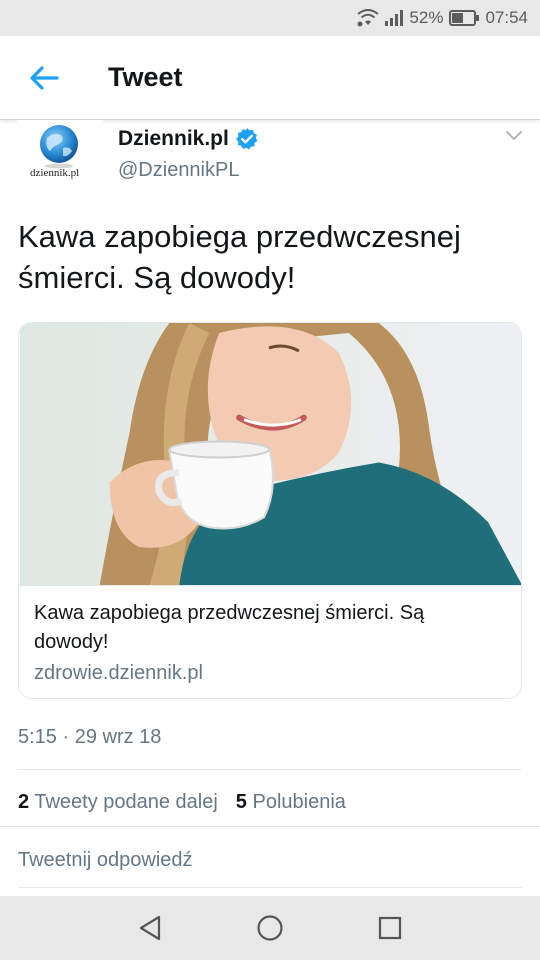 Image resolution: width=540 pixels, height=960 pixels. Describe the element at coordinates (368, 18) in the screenshot. I see `wifi-icon` at that location.